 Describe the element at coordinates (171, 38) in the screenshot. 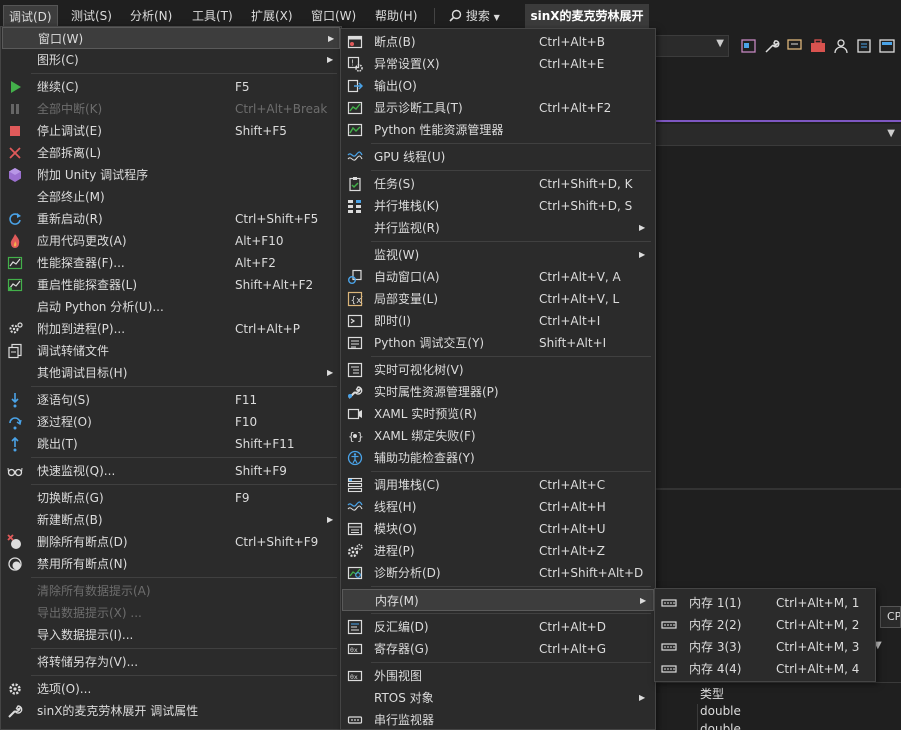

I see `debug-menu-item: 窗口(W) ▶` at that location.